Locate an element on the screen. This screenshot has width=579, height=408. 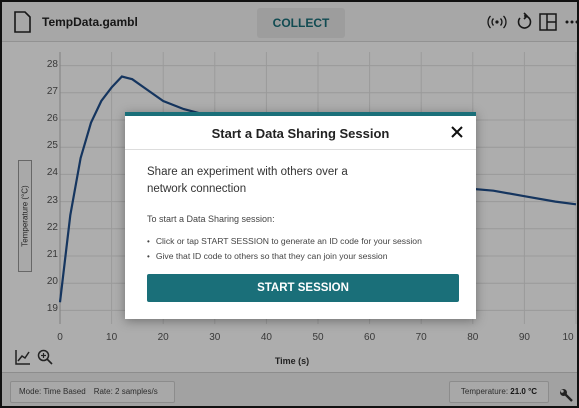
dialog-title: Start a Data Sharing Session is located at coordinates (300, 133).